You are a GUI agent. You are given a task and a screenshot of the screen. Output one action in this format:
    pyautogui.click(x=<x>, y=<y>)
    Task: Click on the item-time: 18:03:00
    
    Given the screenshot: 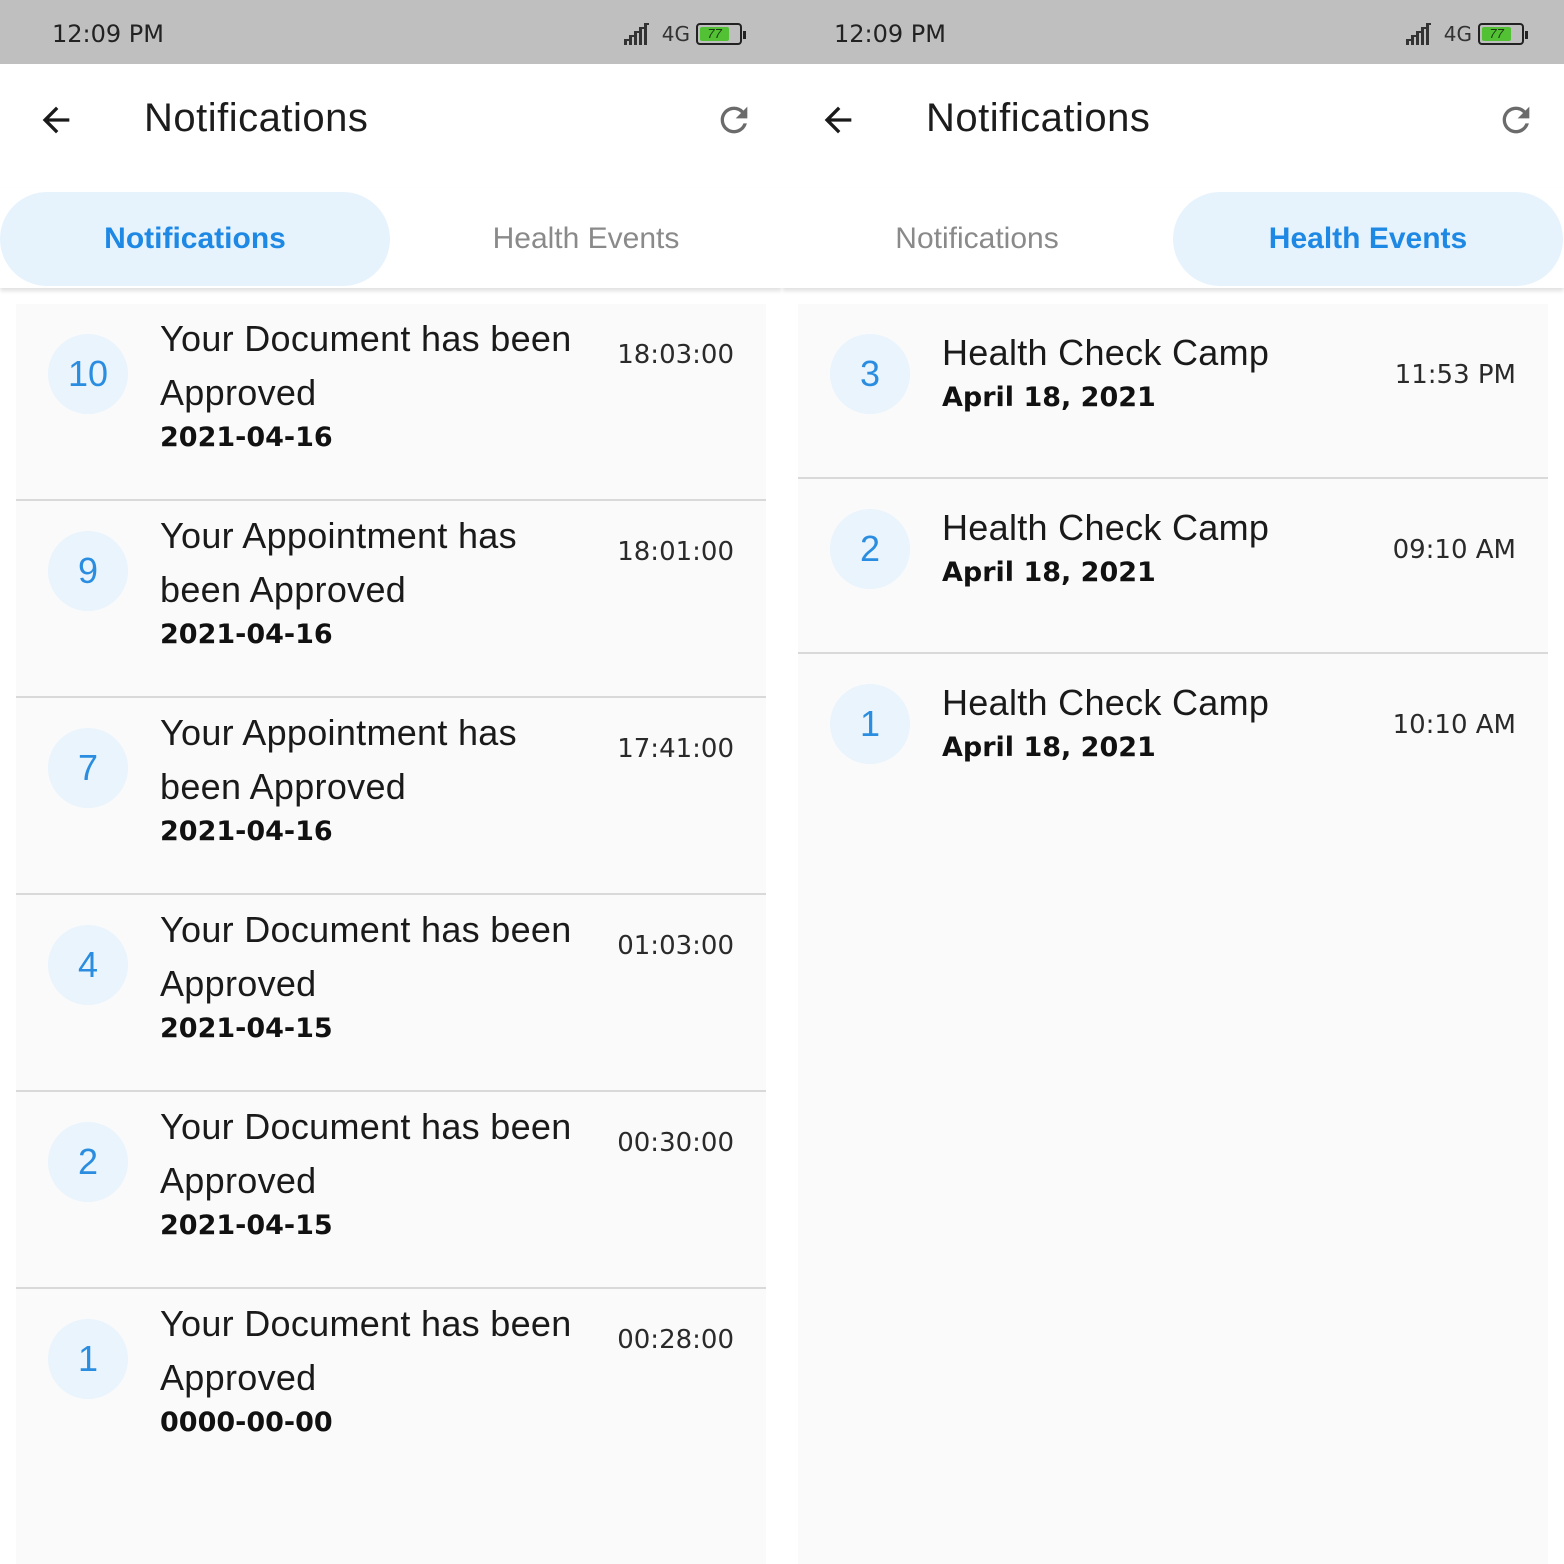 What is the action you would take?
    pyautogui.click(x=675, y=355)
    